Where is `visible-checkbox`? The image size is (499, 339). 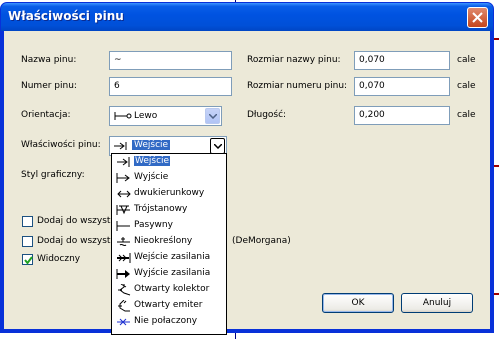 visible-checkbox is located at coordinates (27, 259).